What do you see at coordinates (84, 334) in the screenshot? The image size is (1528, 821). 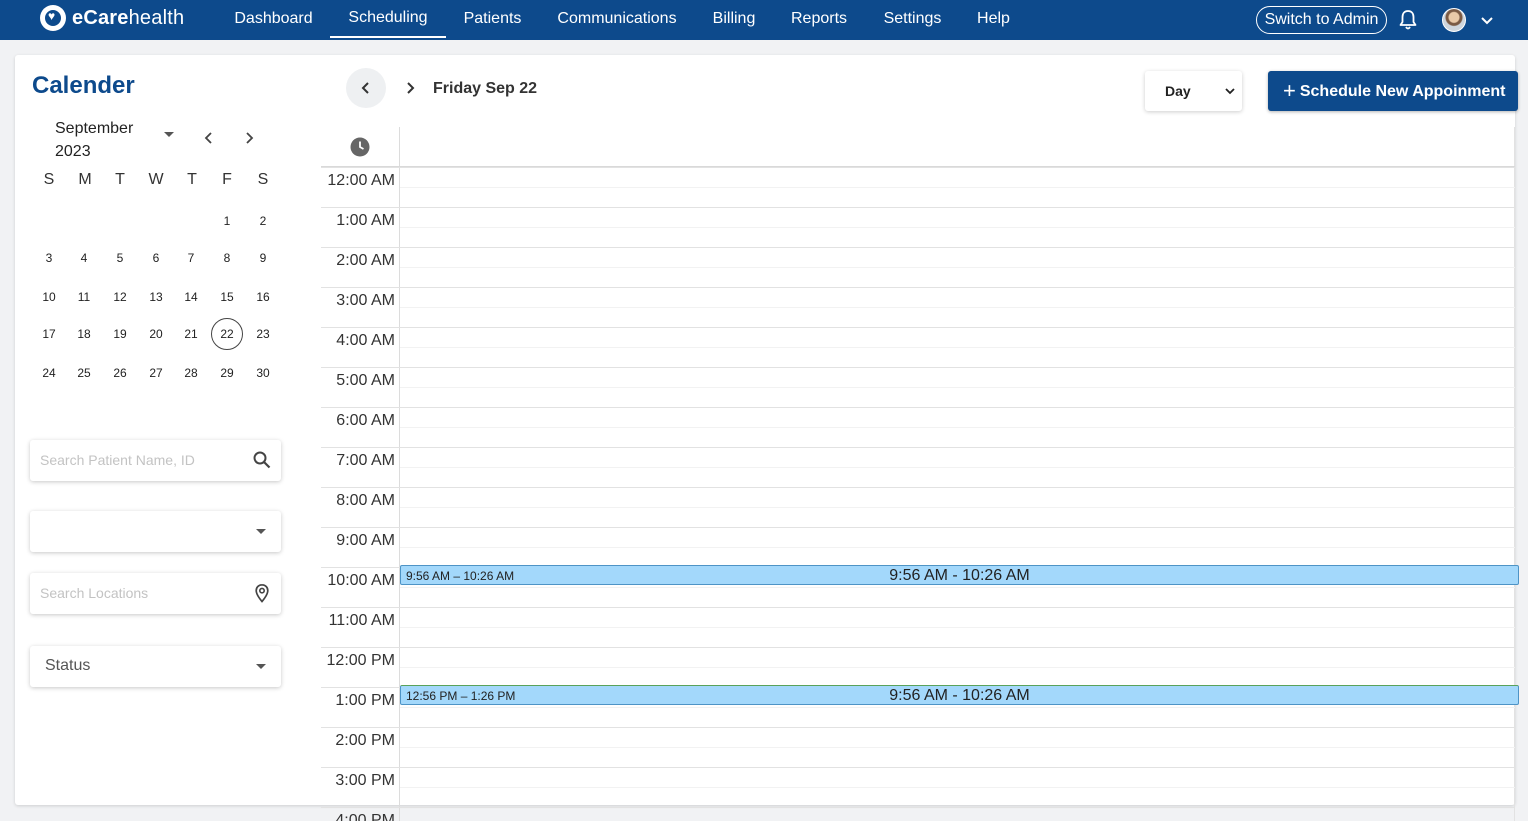 I see `calendar-day: 18` at bounding box center [84, 334].